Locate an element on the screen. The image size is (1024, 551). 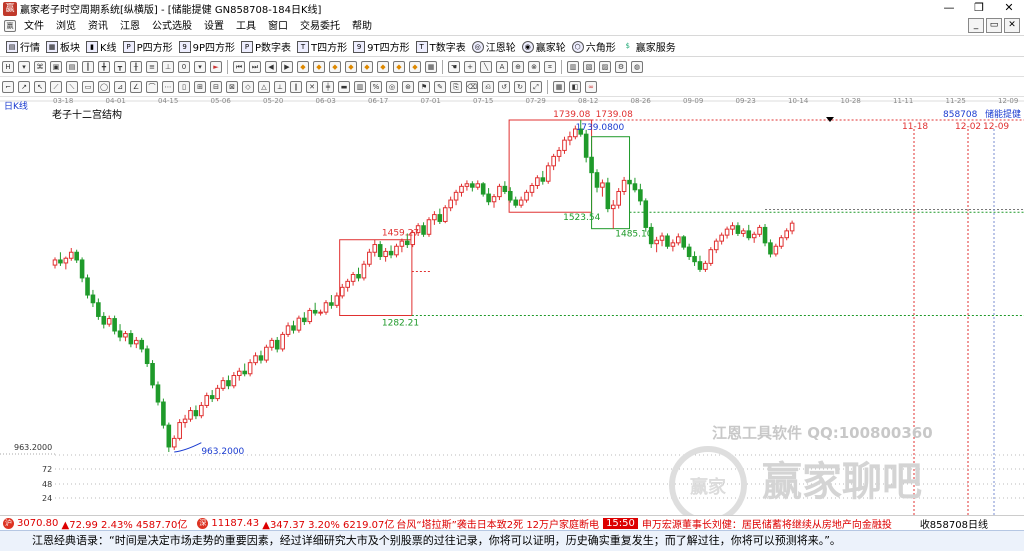
tool-icon: ↖ is located at coordinates (40, 87).